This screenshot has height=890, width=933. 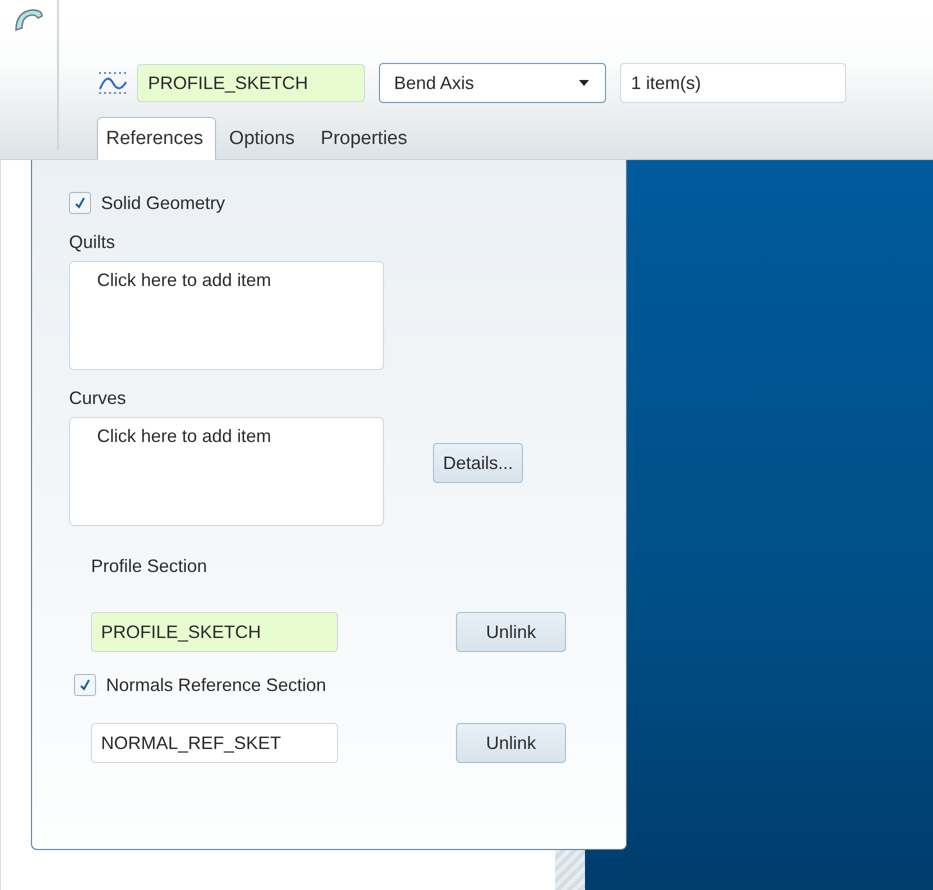 What do you see at coordinates (98, 398) in the screenshot?
I see `curves-label: Curves` at bounding box center [98, 398].